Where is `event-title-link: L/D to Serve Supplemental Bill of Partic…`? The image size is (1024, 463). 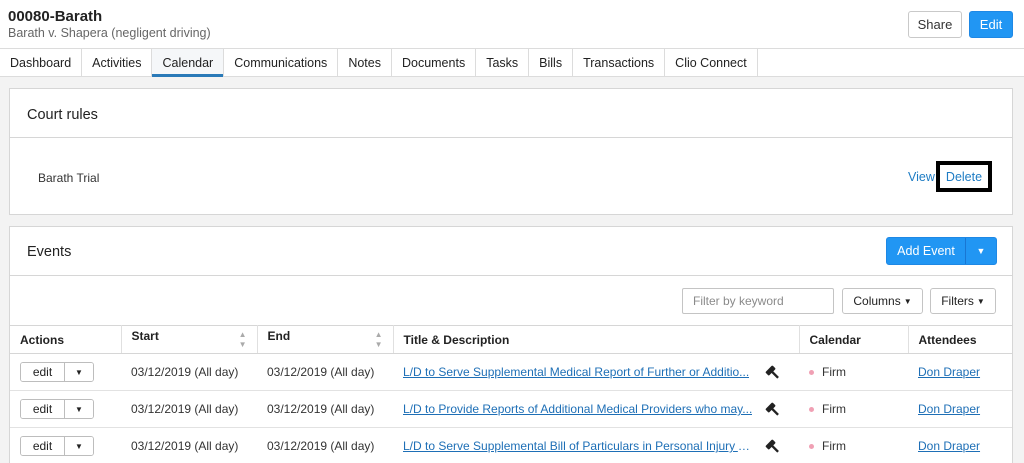
event-title-link: L/D to Serve Supplemental Bill of Partic… is located at coordinates (578, 446).